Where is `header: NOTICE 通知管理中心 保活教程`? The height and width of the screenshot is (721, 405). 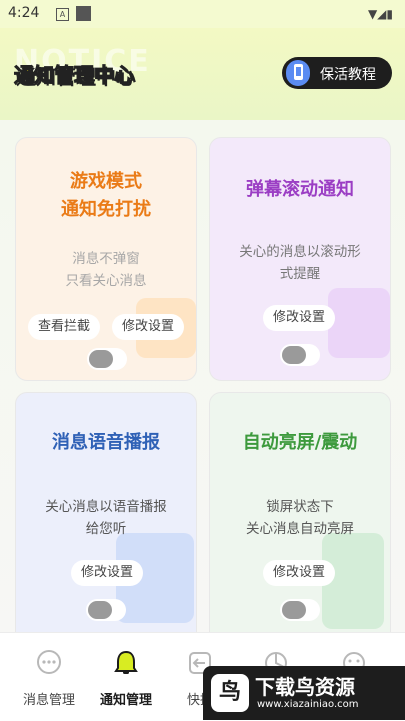 header: NOTICE 通知管理中心 保活教程 is located at coordinates (202, 74).